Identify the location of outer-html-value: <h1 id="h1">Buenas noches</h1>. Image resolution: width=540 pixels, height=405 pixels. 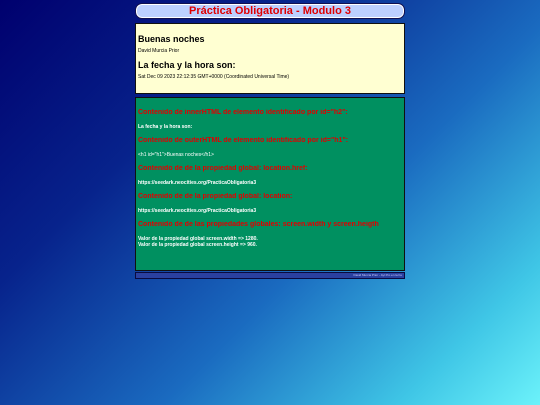
(176, 155).